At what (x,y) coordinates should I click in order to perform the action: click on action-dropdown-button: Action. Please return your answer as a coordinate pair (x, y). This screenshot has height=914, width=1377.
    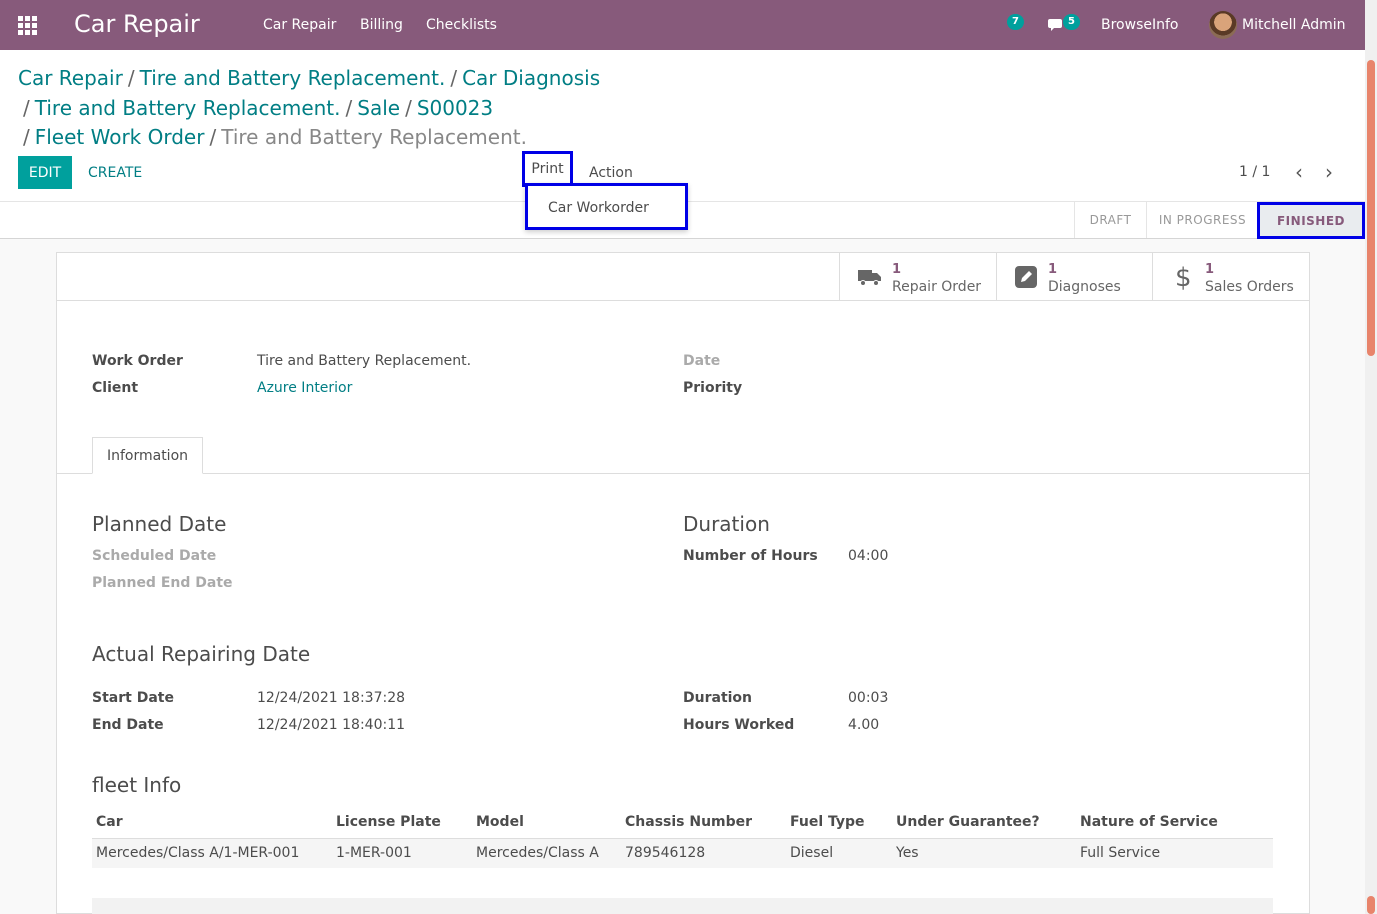
    Looking at the image, I should click on (611, 173).